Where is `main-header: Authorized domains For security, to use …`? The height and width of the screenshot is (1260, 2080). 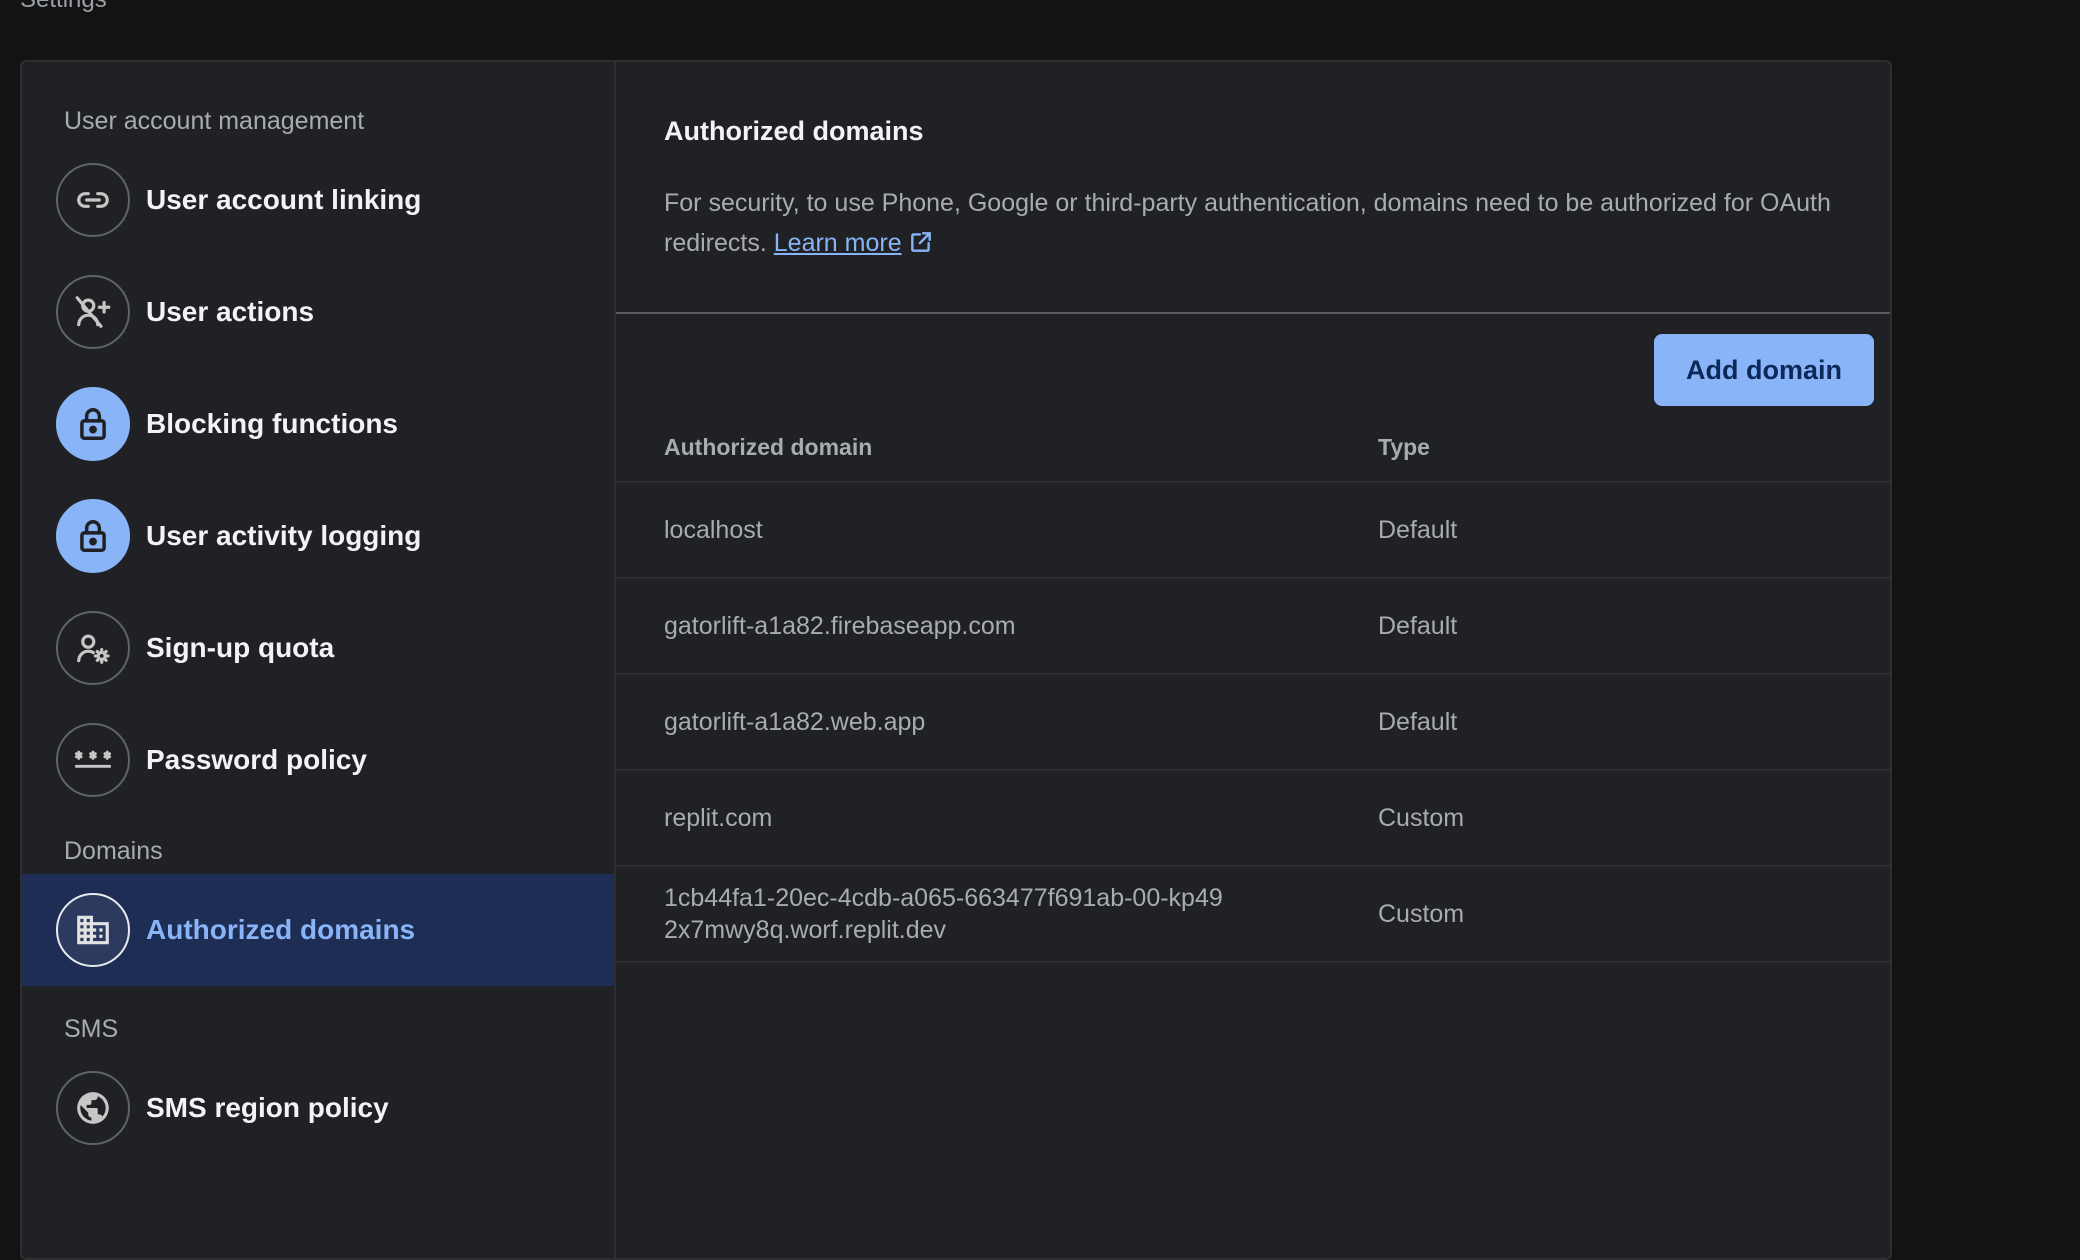
main-header: Authorized domains For security, to use … is located at coordinates (1253, 188).